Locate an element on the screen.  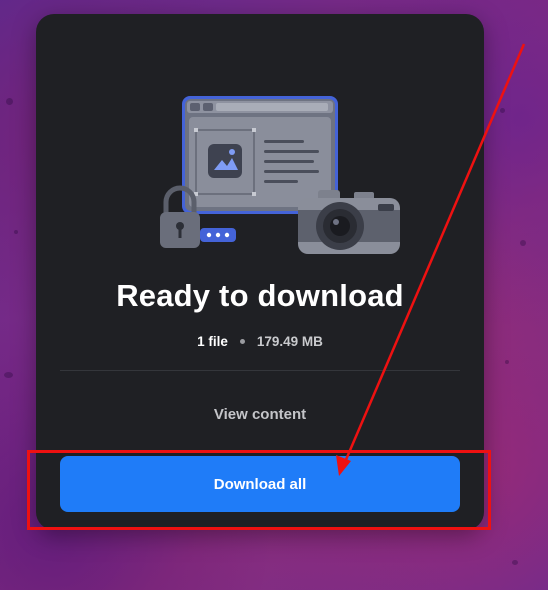
download-all-button: Download all is located at coordinates (260, 484).